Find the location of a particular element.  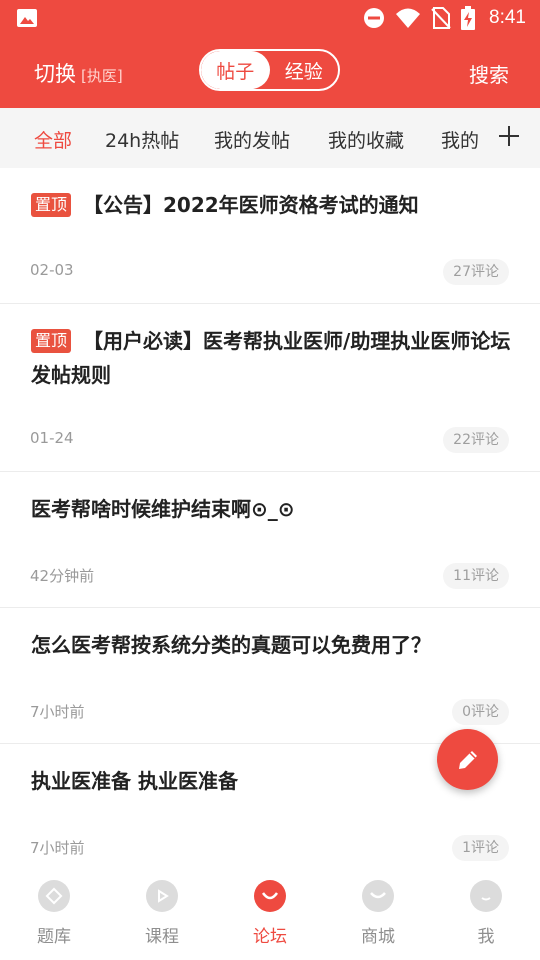

add-tab-icon is located at coordinates (509, 136).